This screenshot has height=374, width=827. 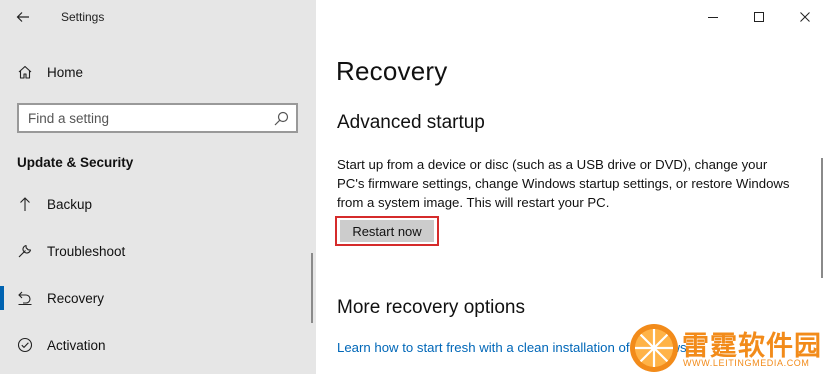 I want to click on sidebar-item-recovery: Recovery, so click(x=158, y=298).